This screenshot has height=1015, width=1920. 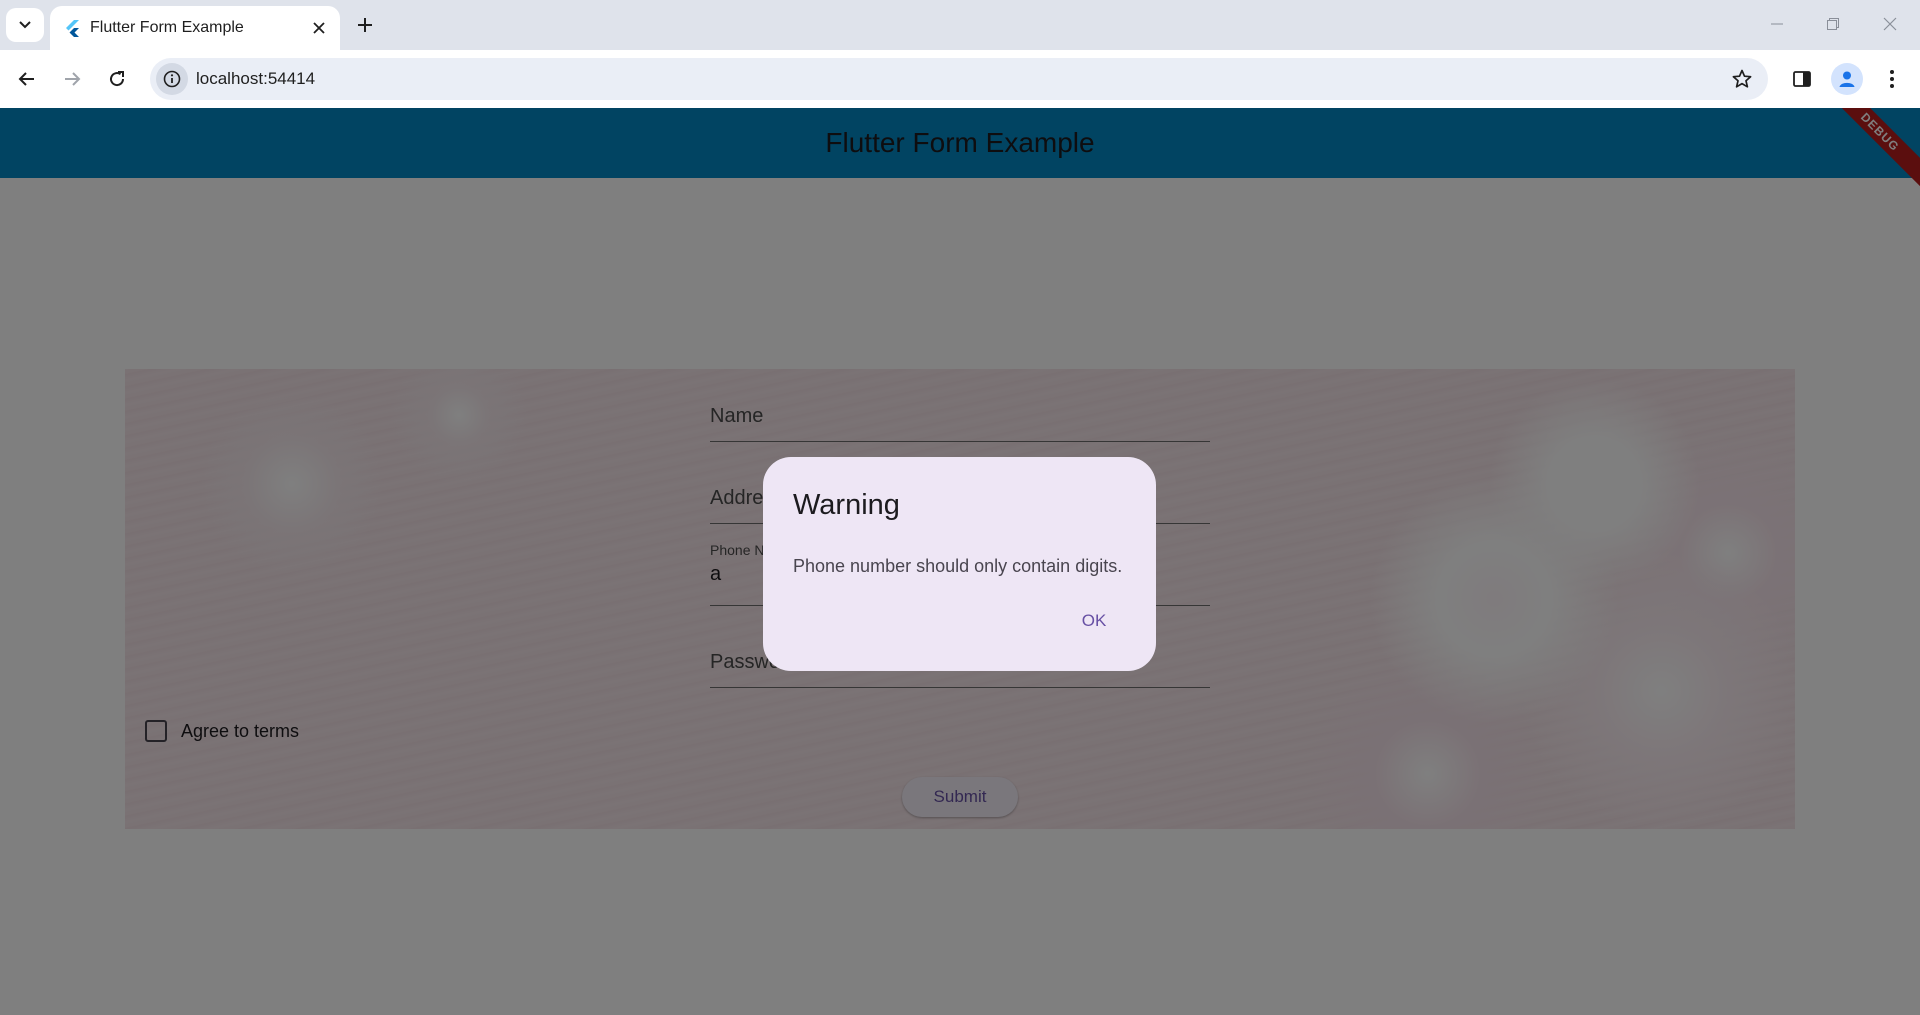 I want to click on restore-button, so click(x=1833, y=24).